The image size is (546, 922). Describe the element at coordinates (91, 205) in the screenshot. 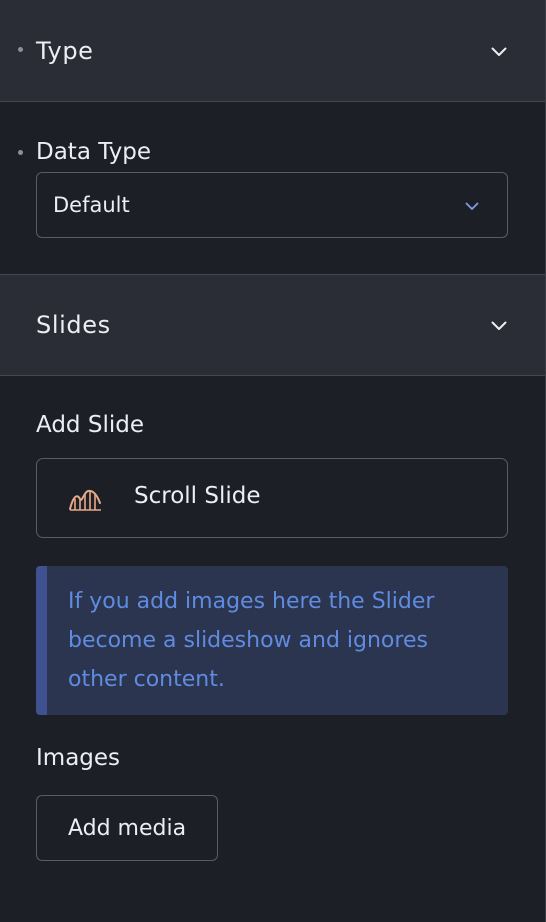

I see `data-type-selected-value: Default` at that location.